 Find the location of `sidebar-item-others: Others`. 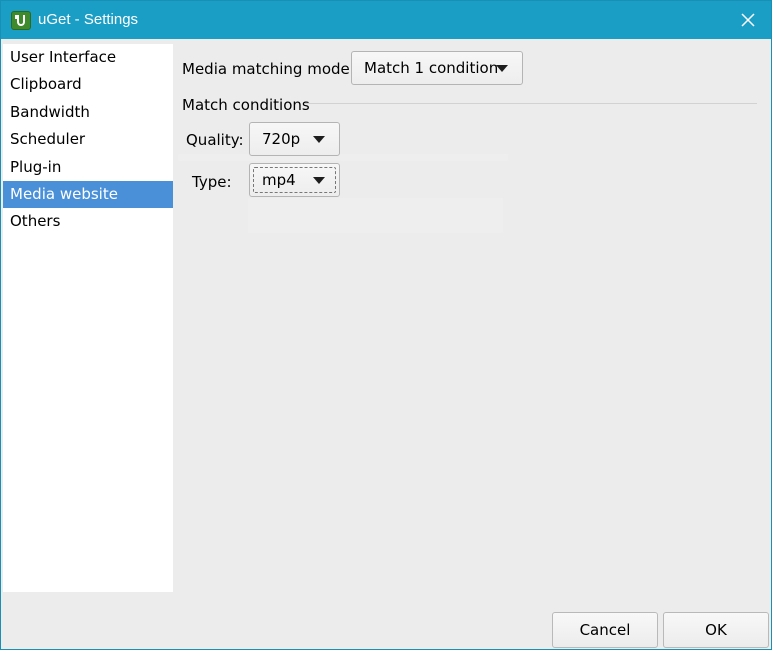

sidebar-item-others: Others is located at coordinates (88, 221).